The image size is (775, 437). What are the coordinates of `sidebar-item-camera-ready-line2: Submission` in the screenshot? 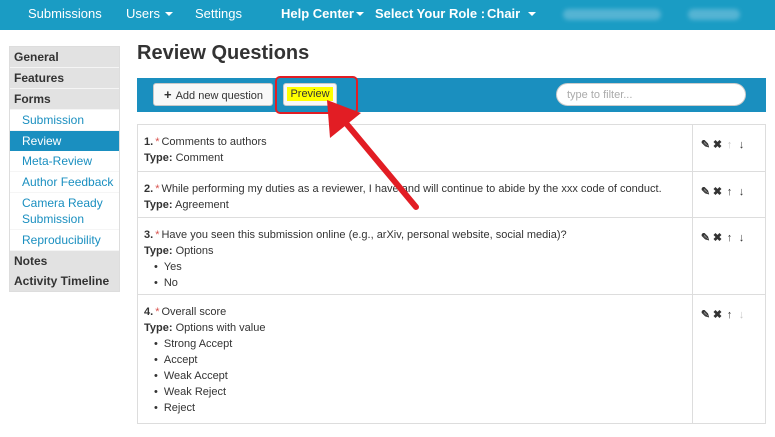 It's located at (53, 219).